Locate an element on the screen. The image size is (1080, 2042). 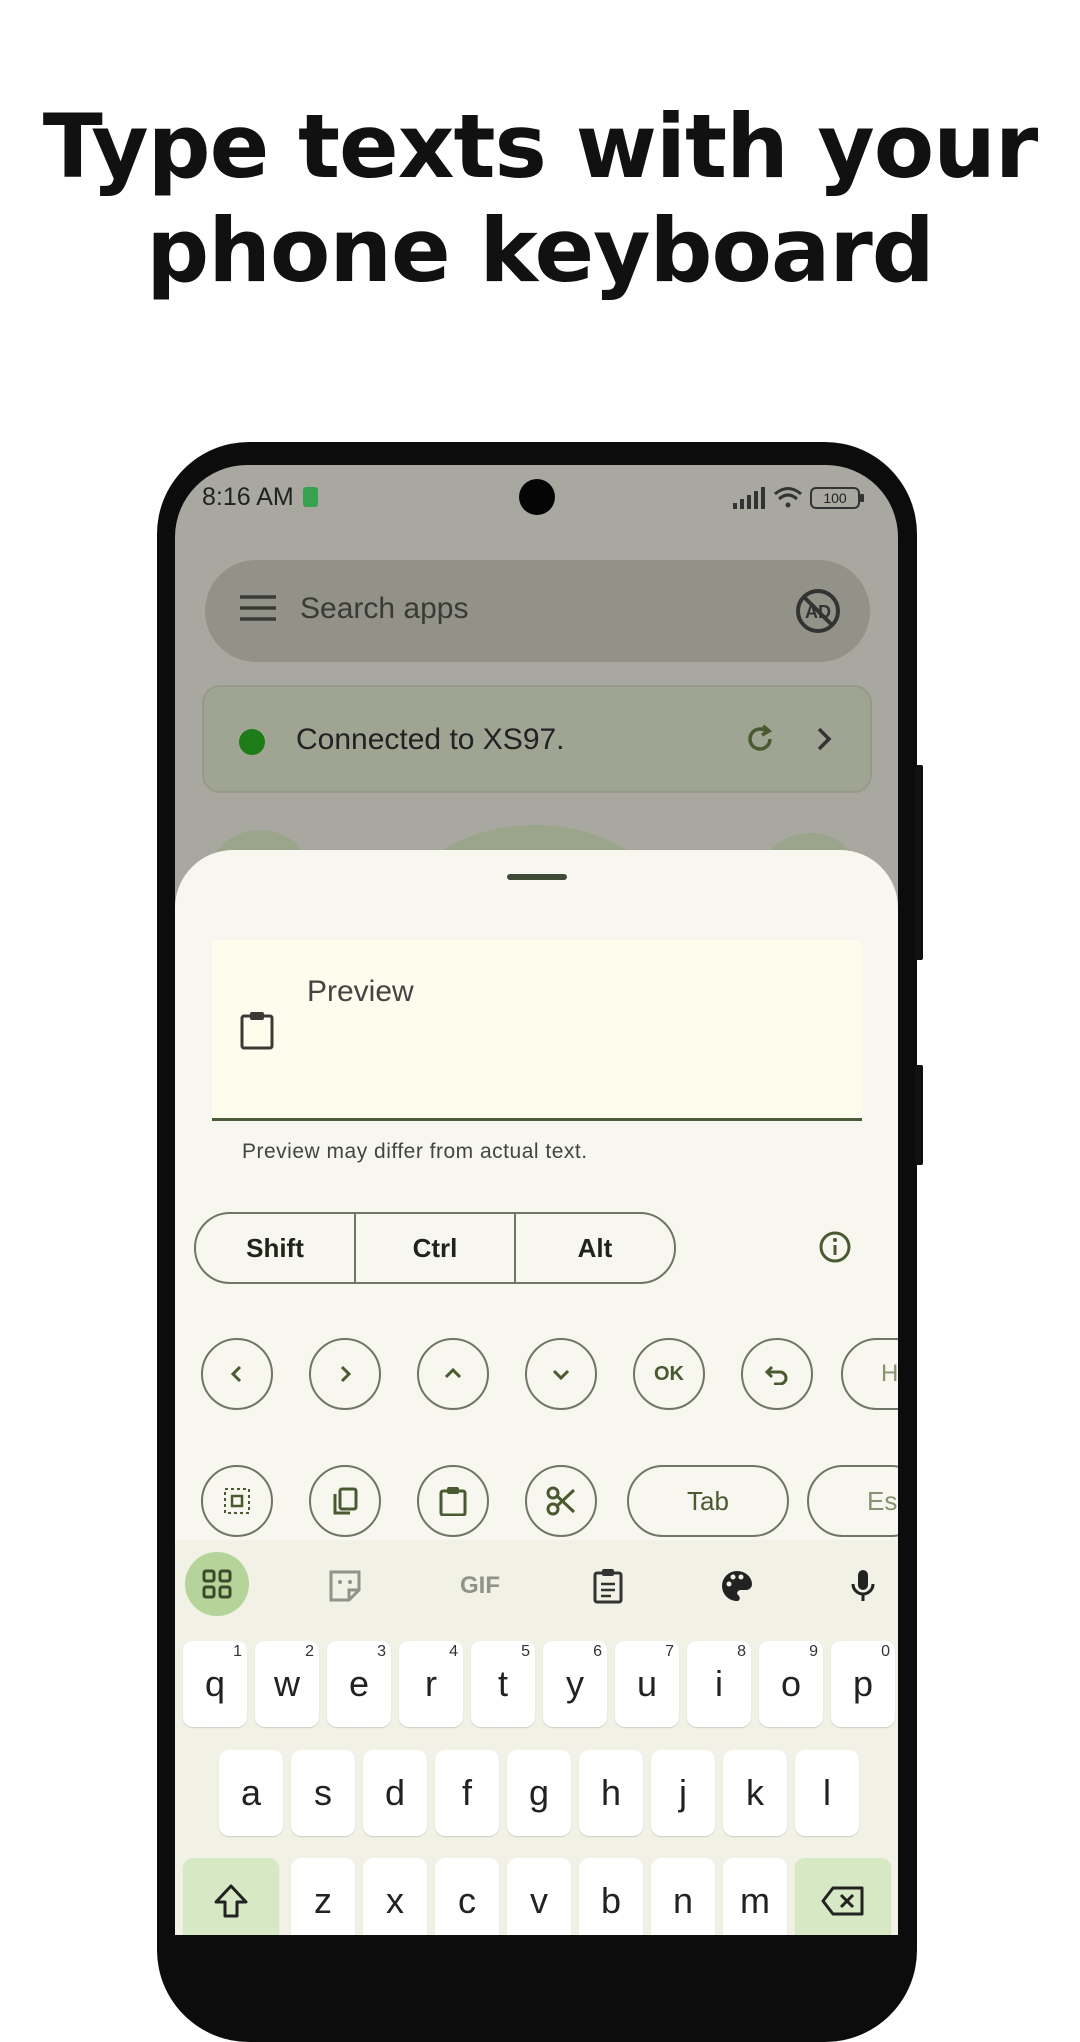
headline: Type texts with your phone keyboard is located at coordinates (540, 199).